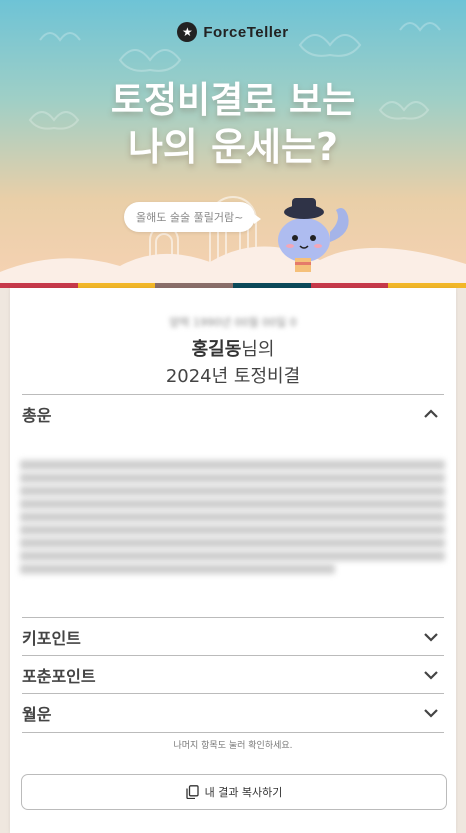 The width and height of the screenshot is (466, 833). What do you see at coordinates (51, 638) in the screenshot?
I see `section-label: 키포인트` at bounding box center [51, 638].